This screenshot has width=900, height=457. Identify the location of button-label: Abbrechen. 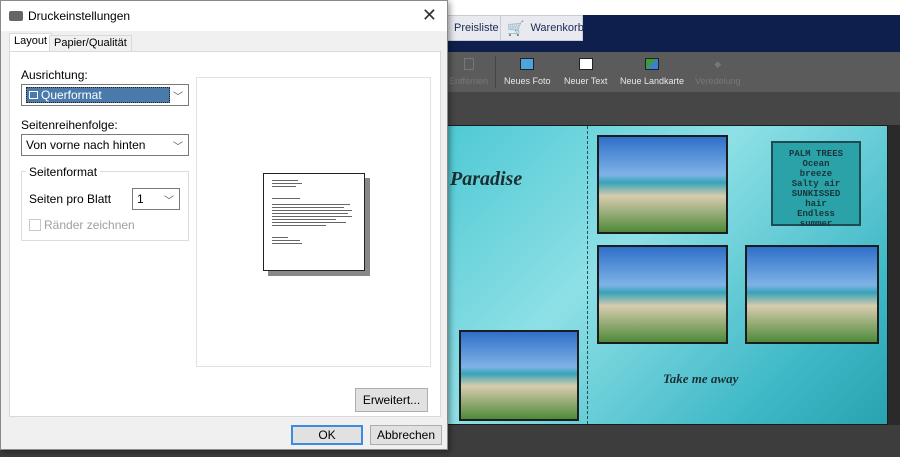
(406, 435).